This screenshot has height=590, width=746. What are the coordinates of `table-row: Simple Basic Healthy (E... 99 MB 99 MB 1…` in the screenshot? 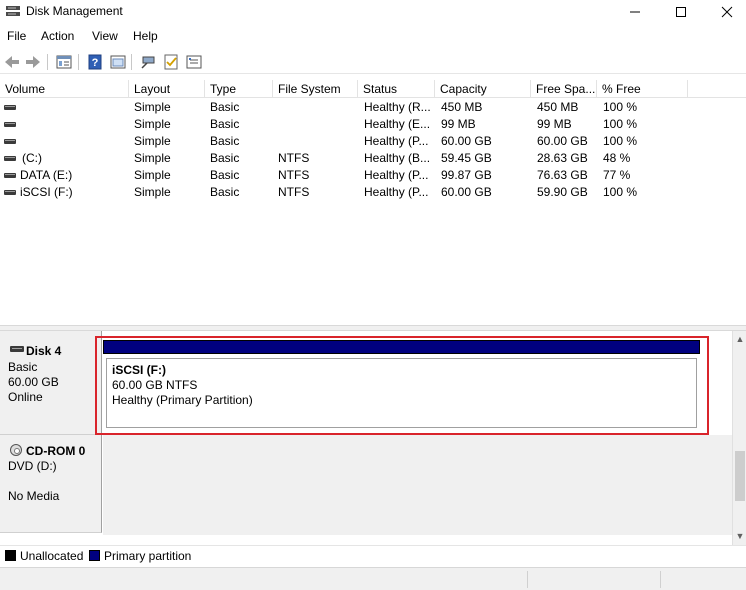 It's located at (373, 124).